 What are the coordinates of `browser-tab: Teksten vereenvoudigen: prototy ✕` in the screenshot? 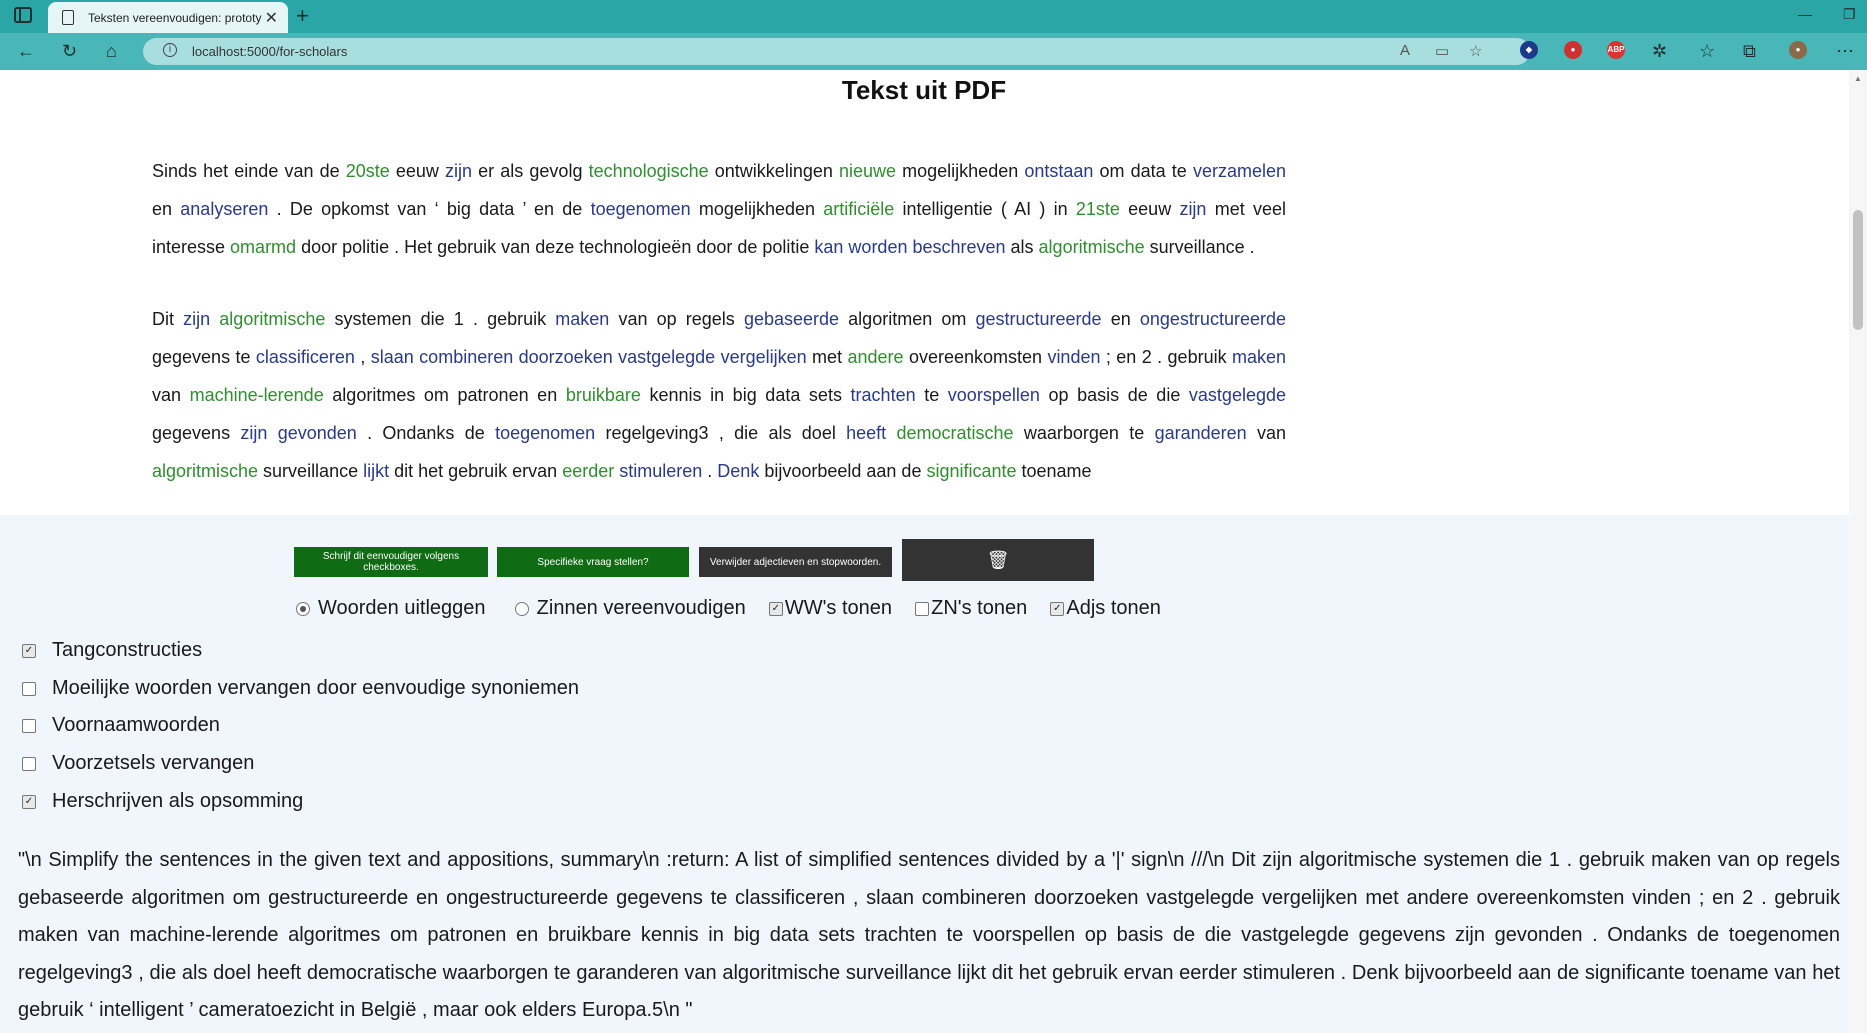 It's located at (168, 17).